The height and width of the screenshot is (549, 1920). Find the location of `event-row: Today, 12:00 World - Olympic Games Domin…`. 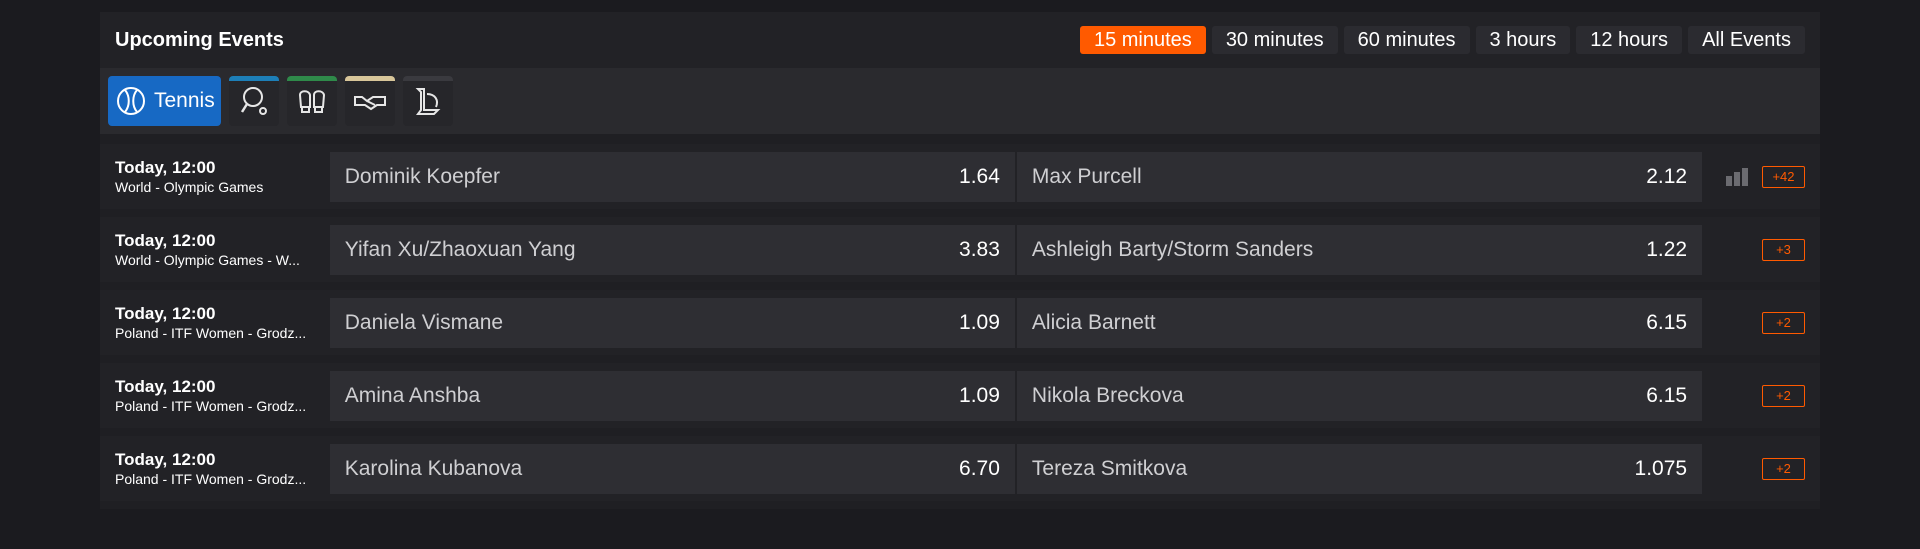

event-row: Today, 12:00 World - Olympic Games Domin… is located at coordinates (960, 176).